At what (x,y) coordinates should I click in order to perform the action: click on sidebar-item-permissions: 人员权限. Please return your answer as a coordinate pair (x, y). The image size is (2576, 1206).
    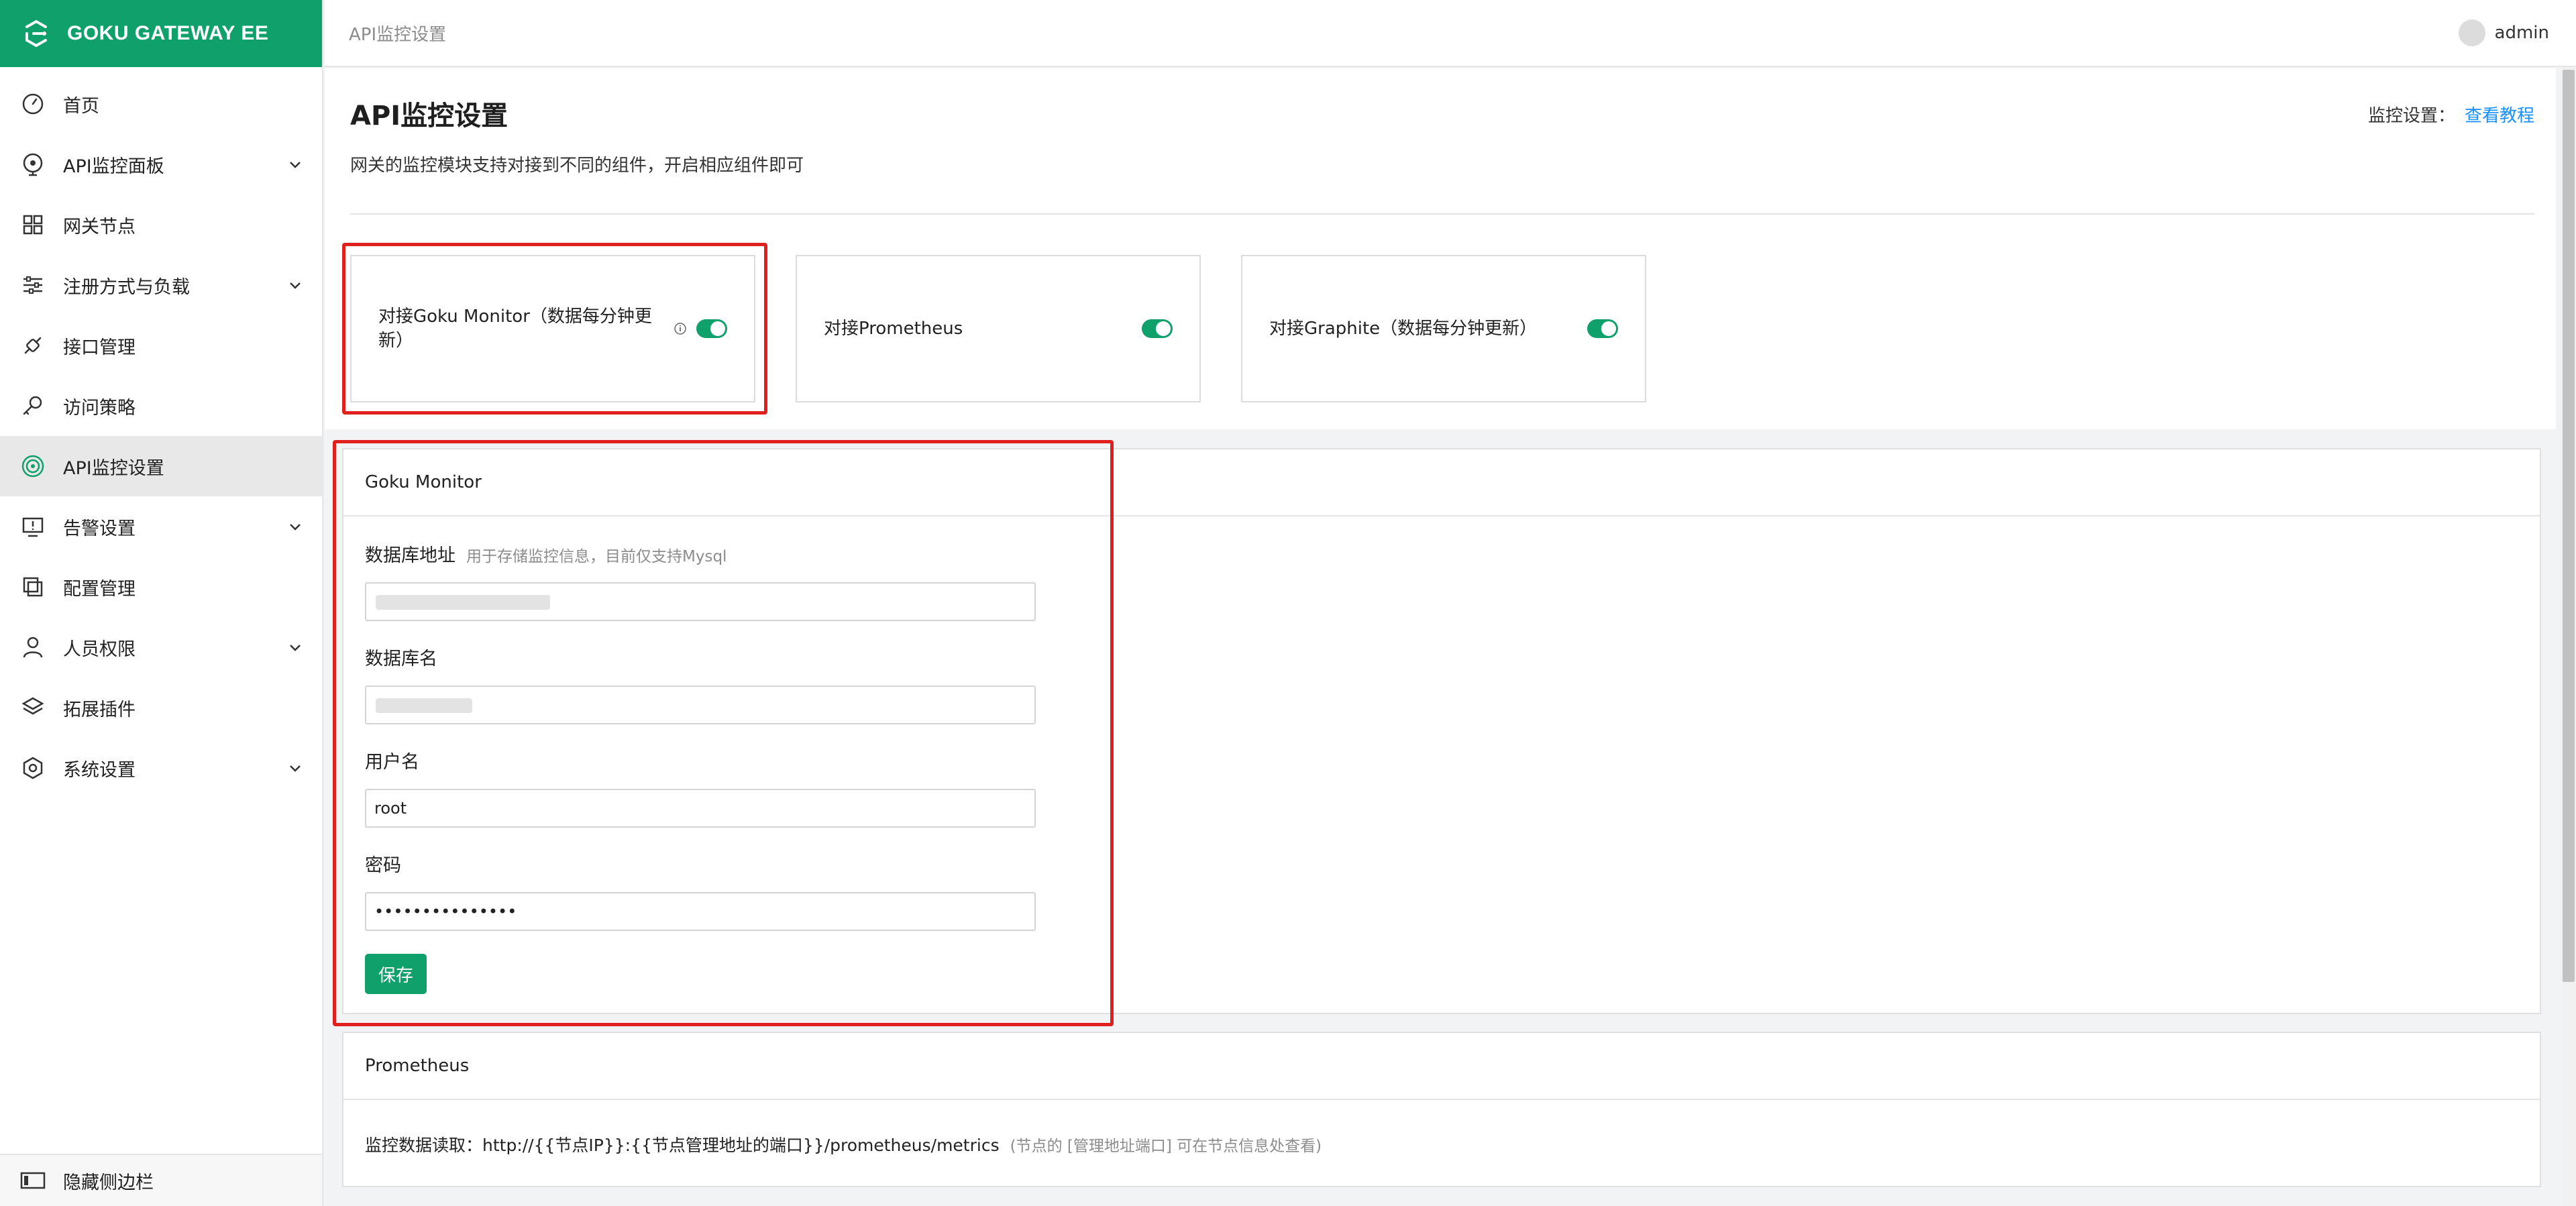
    Looking at the image, I should click on (161, 647).